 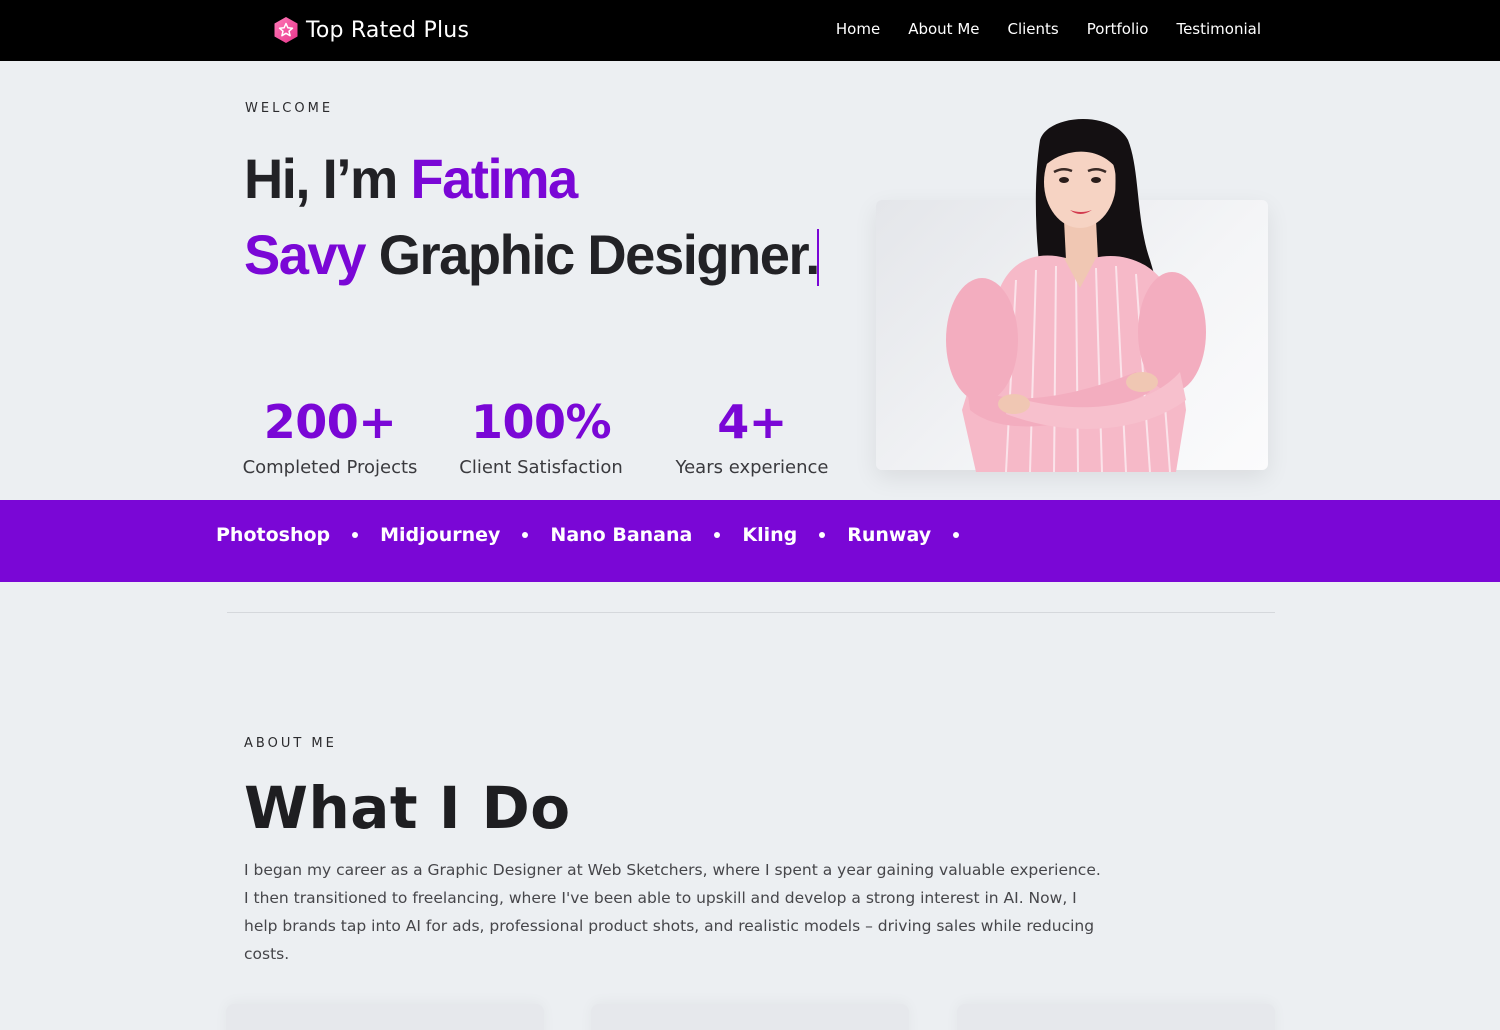 What do you see at coordinates (818, 257) in the screenshot?
I see `typing-cursor` at bounding box center [818, 257].